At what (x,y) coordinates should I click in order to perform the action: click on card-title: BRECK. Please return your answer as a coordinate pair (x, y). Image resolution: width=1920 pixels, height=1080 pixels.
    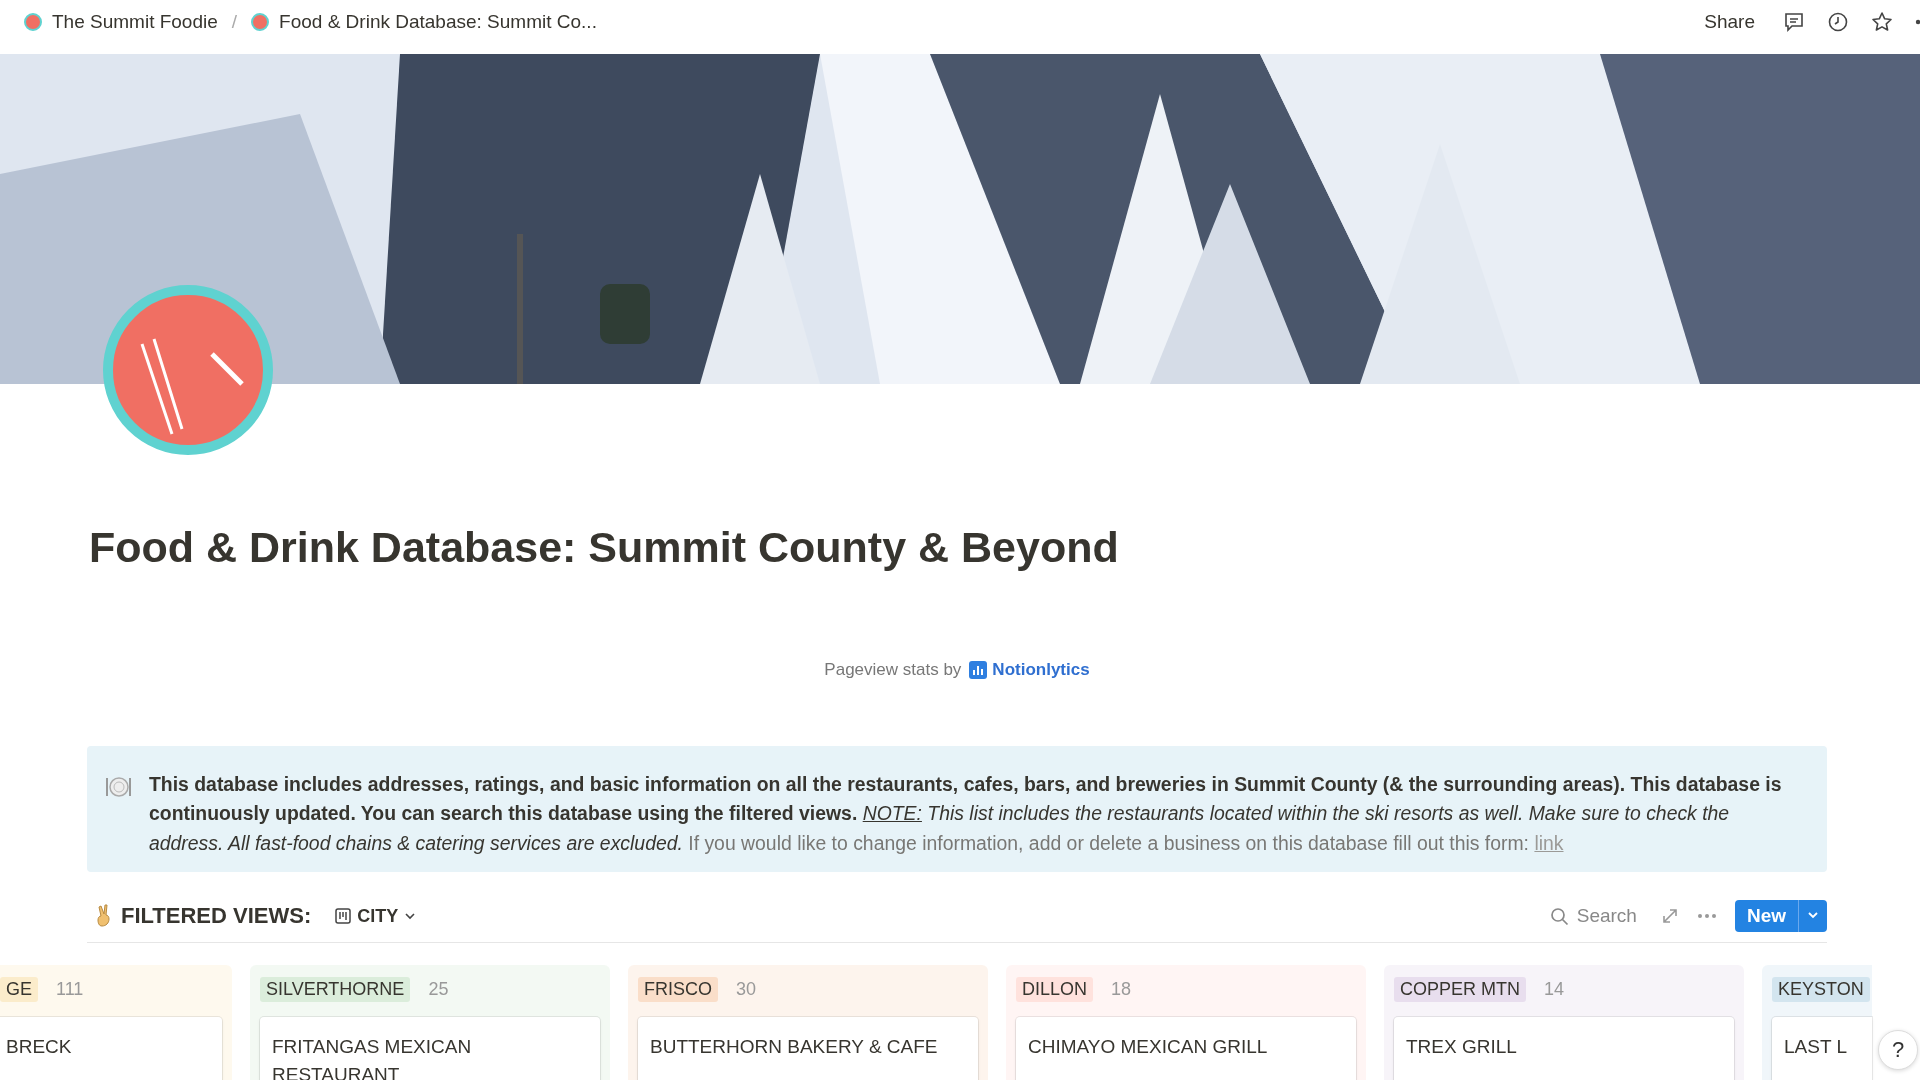
    Looking at the image, I should click on (39, 1047).